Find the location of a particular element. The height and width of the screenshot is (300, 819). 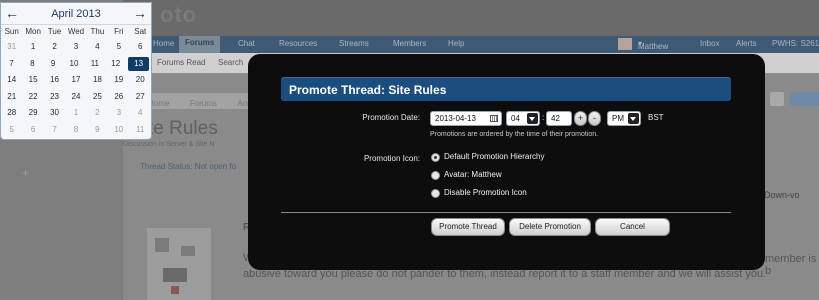

calendar-day: 21 is located at coordinates (11, 97).